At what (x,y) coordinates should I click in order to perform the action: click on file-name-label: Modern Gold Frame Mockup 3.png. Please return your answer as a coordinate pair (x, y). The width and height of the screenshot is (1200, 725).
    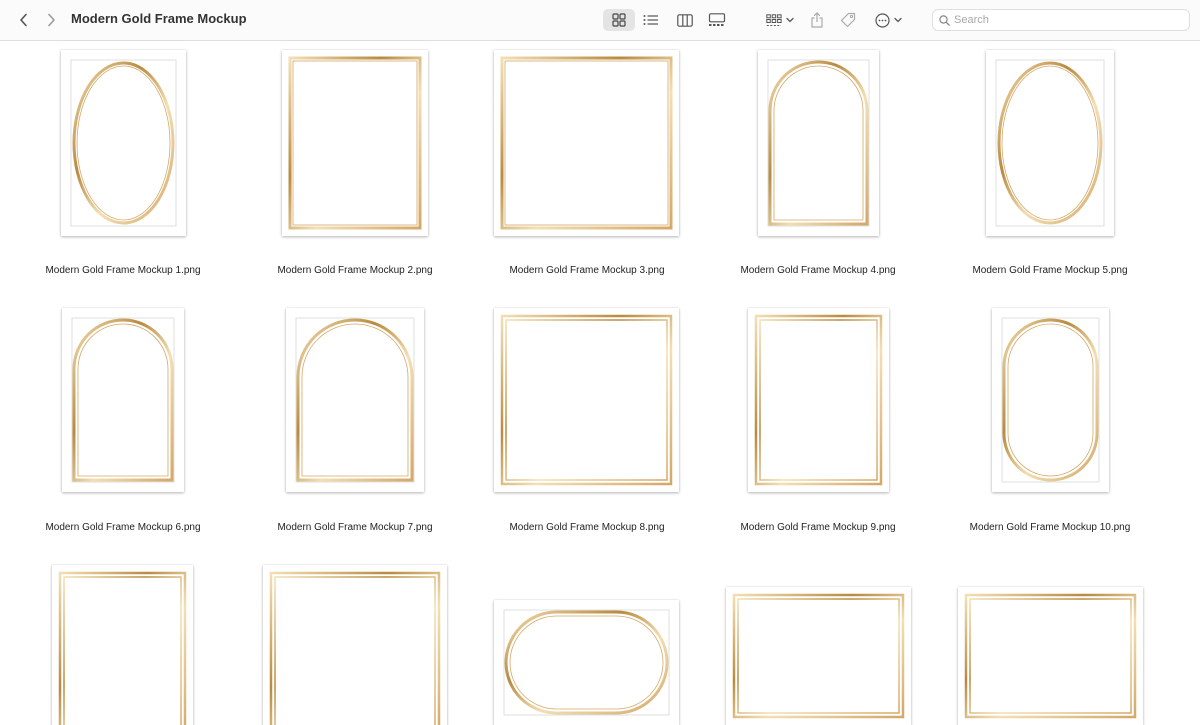
    Looking at the image, I should click on (587, 270).